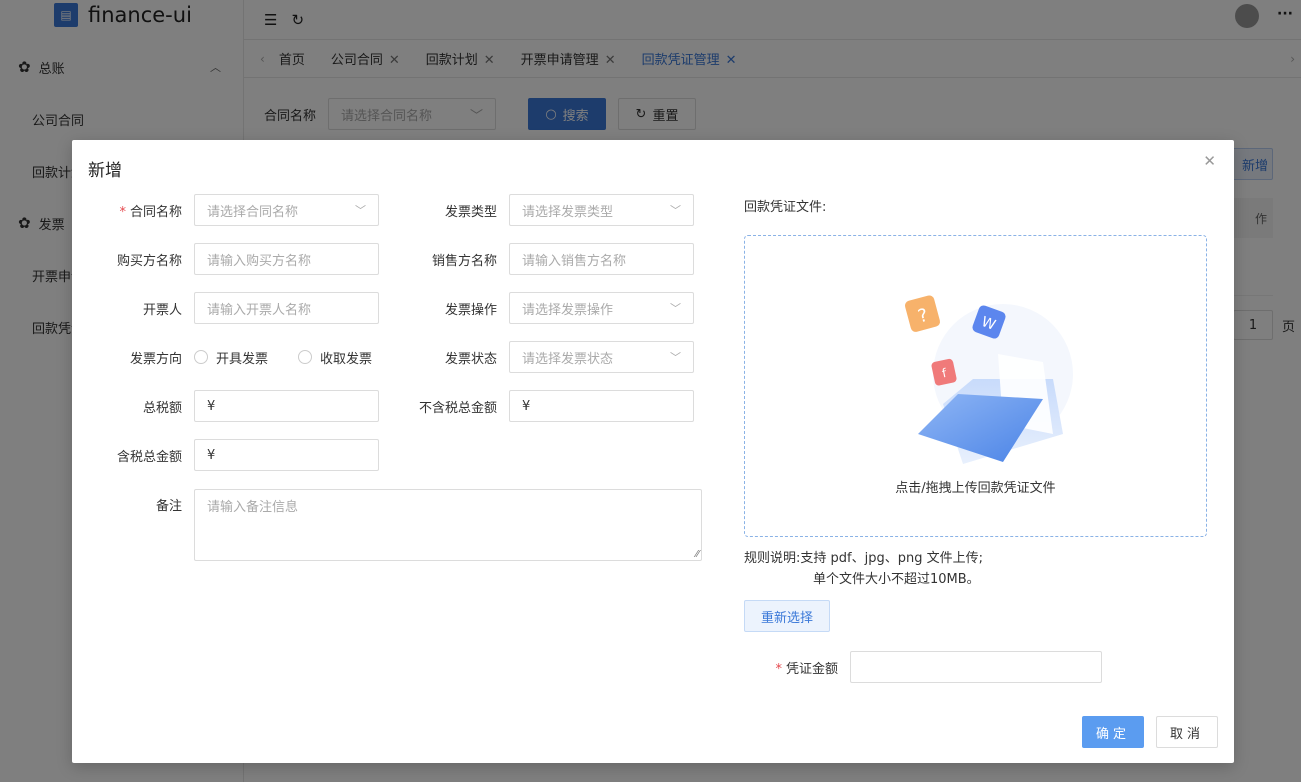 This screenshot has height=782, width=1301. I want to click on rule-line: 规则说明:支持 pdf、jpg、png 文件上传;, so click(863, 558).